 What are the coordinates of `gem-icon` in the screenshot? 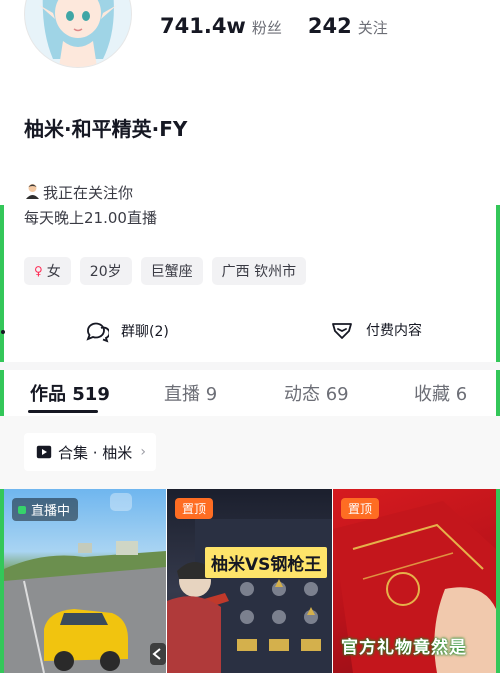 It's located at (342, 331).